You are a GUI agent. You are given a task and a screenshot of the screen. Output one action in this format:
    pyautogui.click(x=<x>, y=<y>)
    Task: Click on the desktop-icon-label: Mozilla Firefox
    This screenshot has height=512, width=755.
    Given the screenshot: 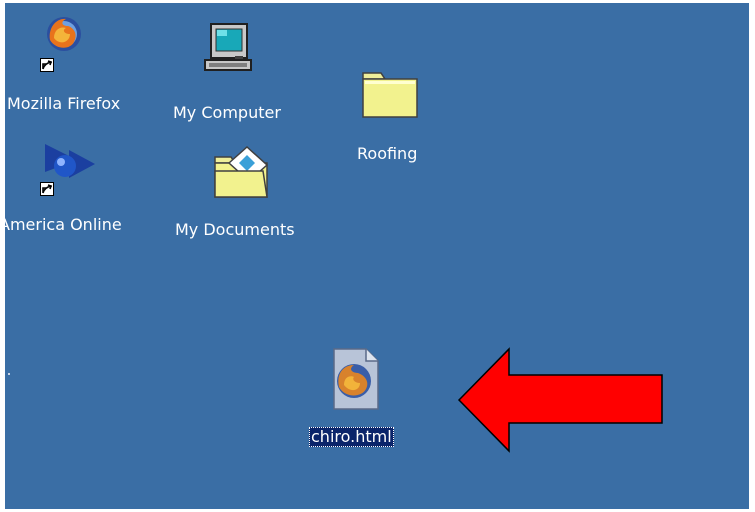 What is the action you would take?
    pyautogui.click(x=64, y=103)
    